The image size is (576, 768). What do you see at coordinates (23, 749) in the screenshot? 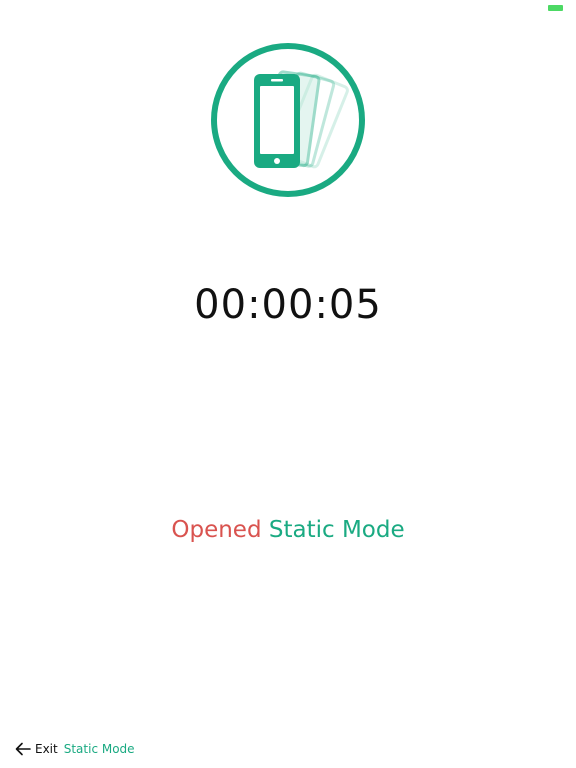
I see `arrow-left-icon` at bounding box center [23, 749].